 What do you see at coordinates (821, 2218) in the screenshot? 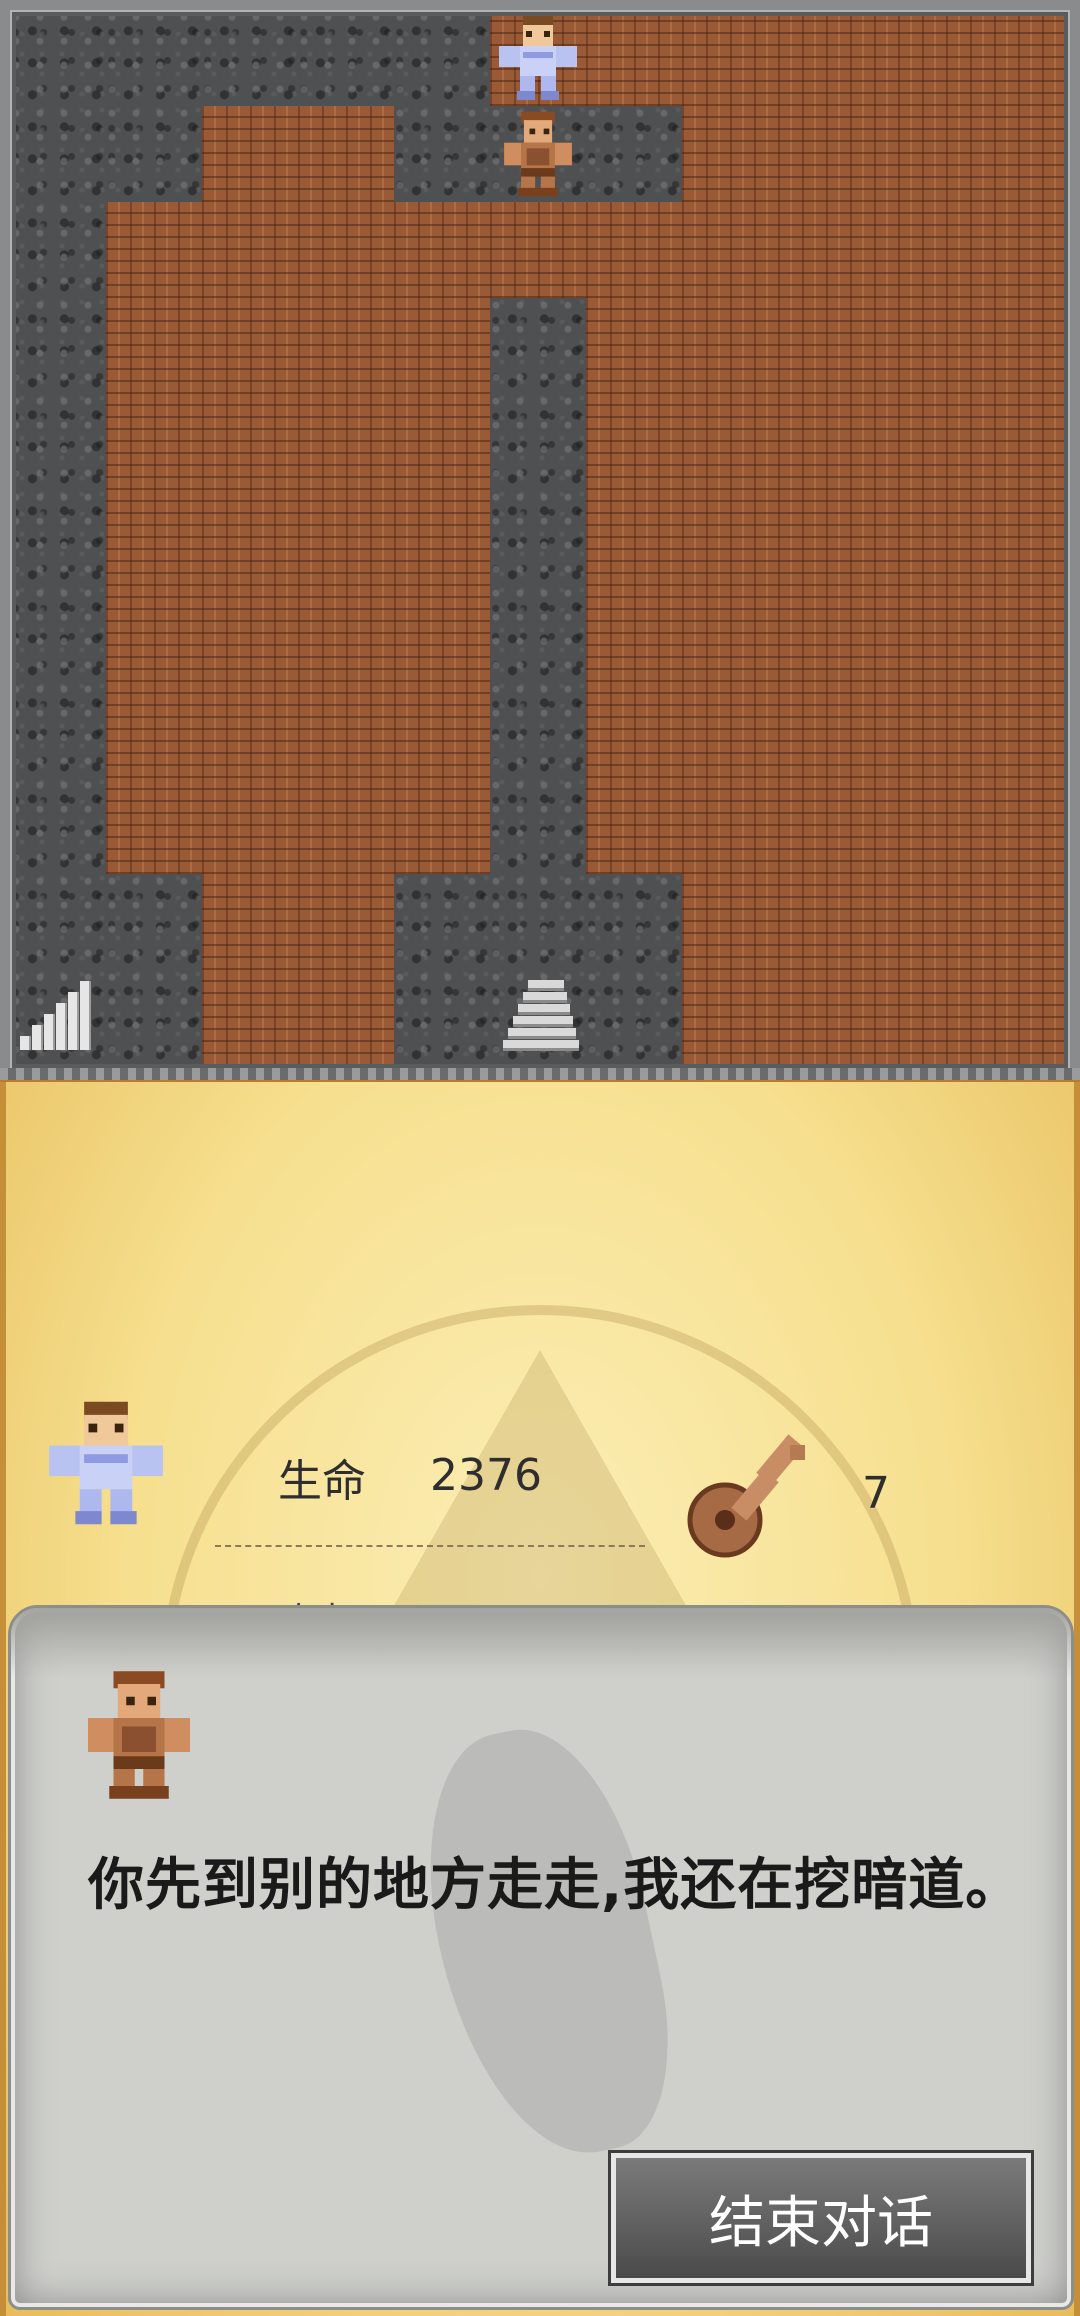
I see `end-dialog-button: 结束对话` at bounding box center [821, 2218].